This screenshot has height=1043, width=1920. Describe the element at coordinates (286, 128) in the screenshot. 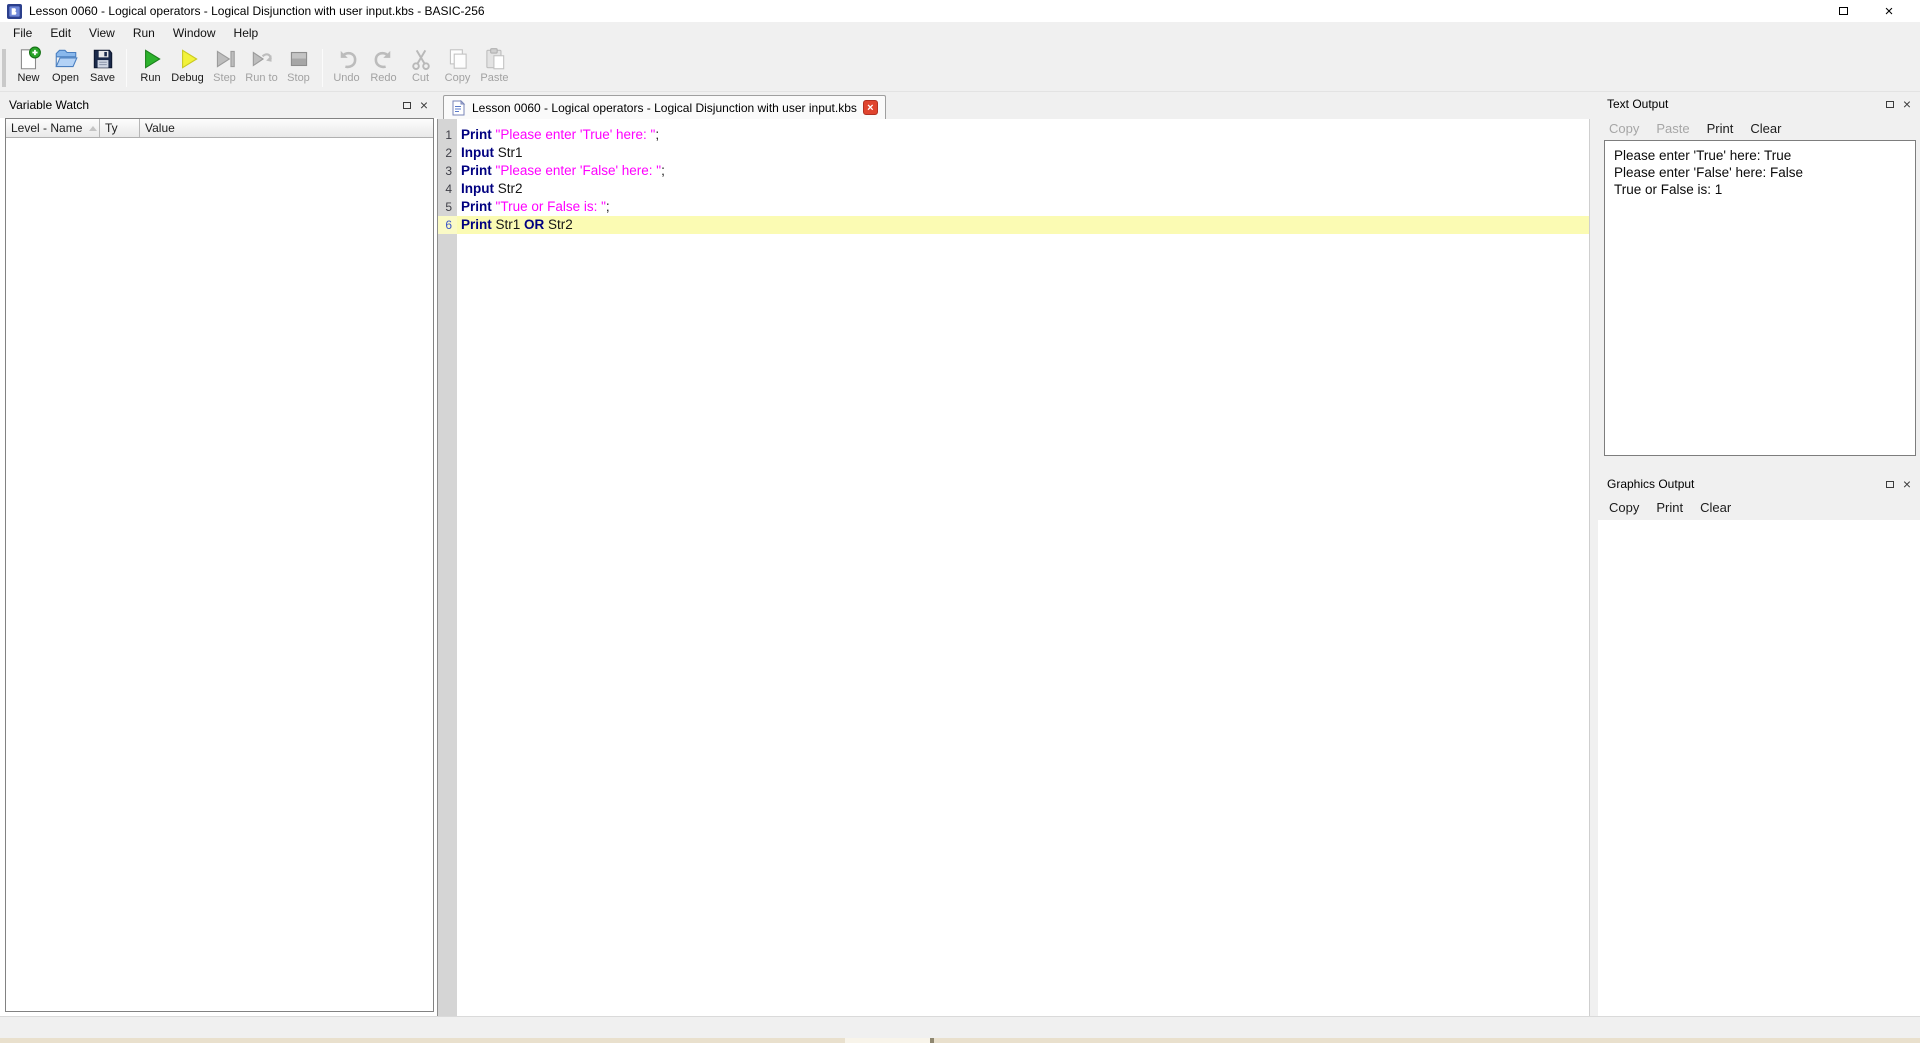

I see `watch-column-value: Value` at that location.